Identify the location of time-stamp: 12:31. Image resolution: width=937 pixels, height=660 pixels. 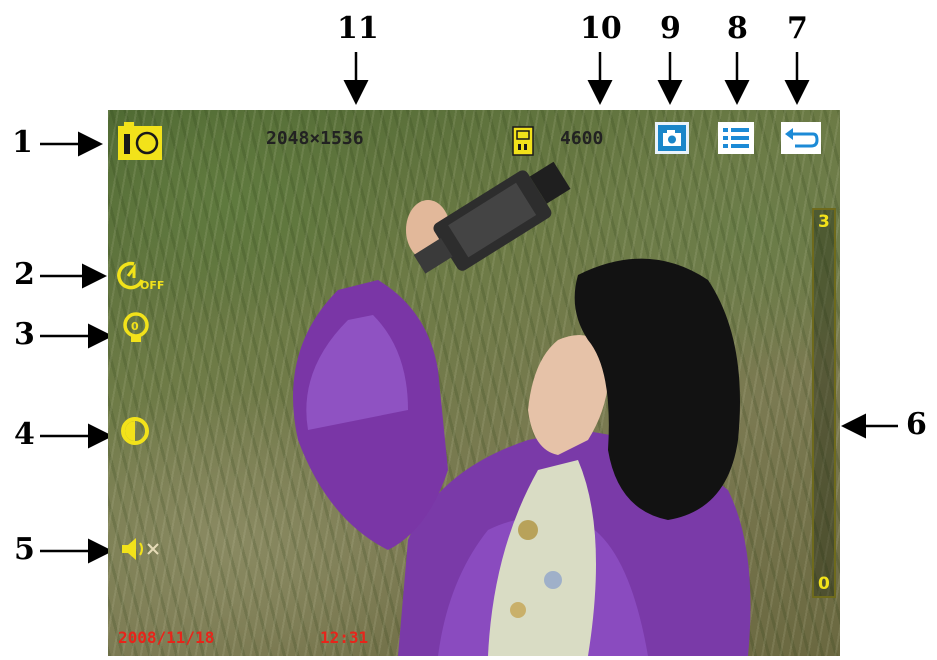
(344, 637).